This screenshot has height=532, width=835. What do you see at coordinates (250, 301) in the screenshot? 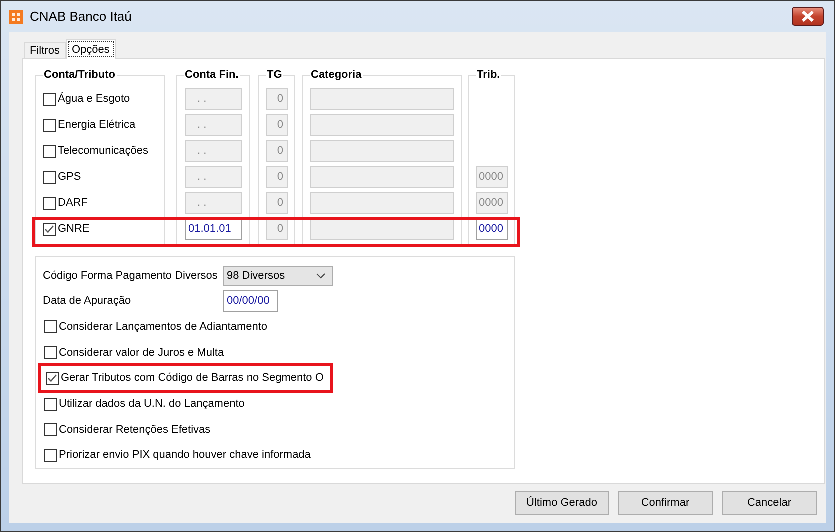
I see `date-field: 00/00/00` at bounding box center [250, 301].